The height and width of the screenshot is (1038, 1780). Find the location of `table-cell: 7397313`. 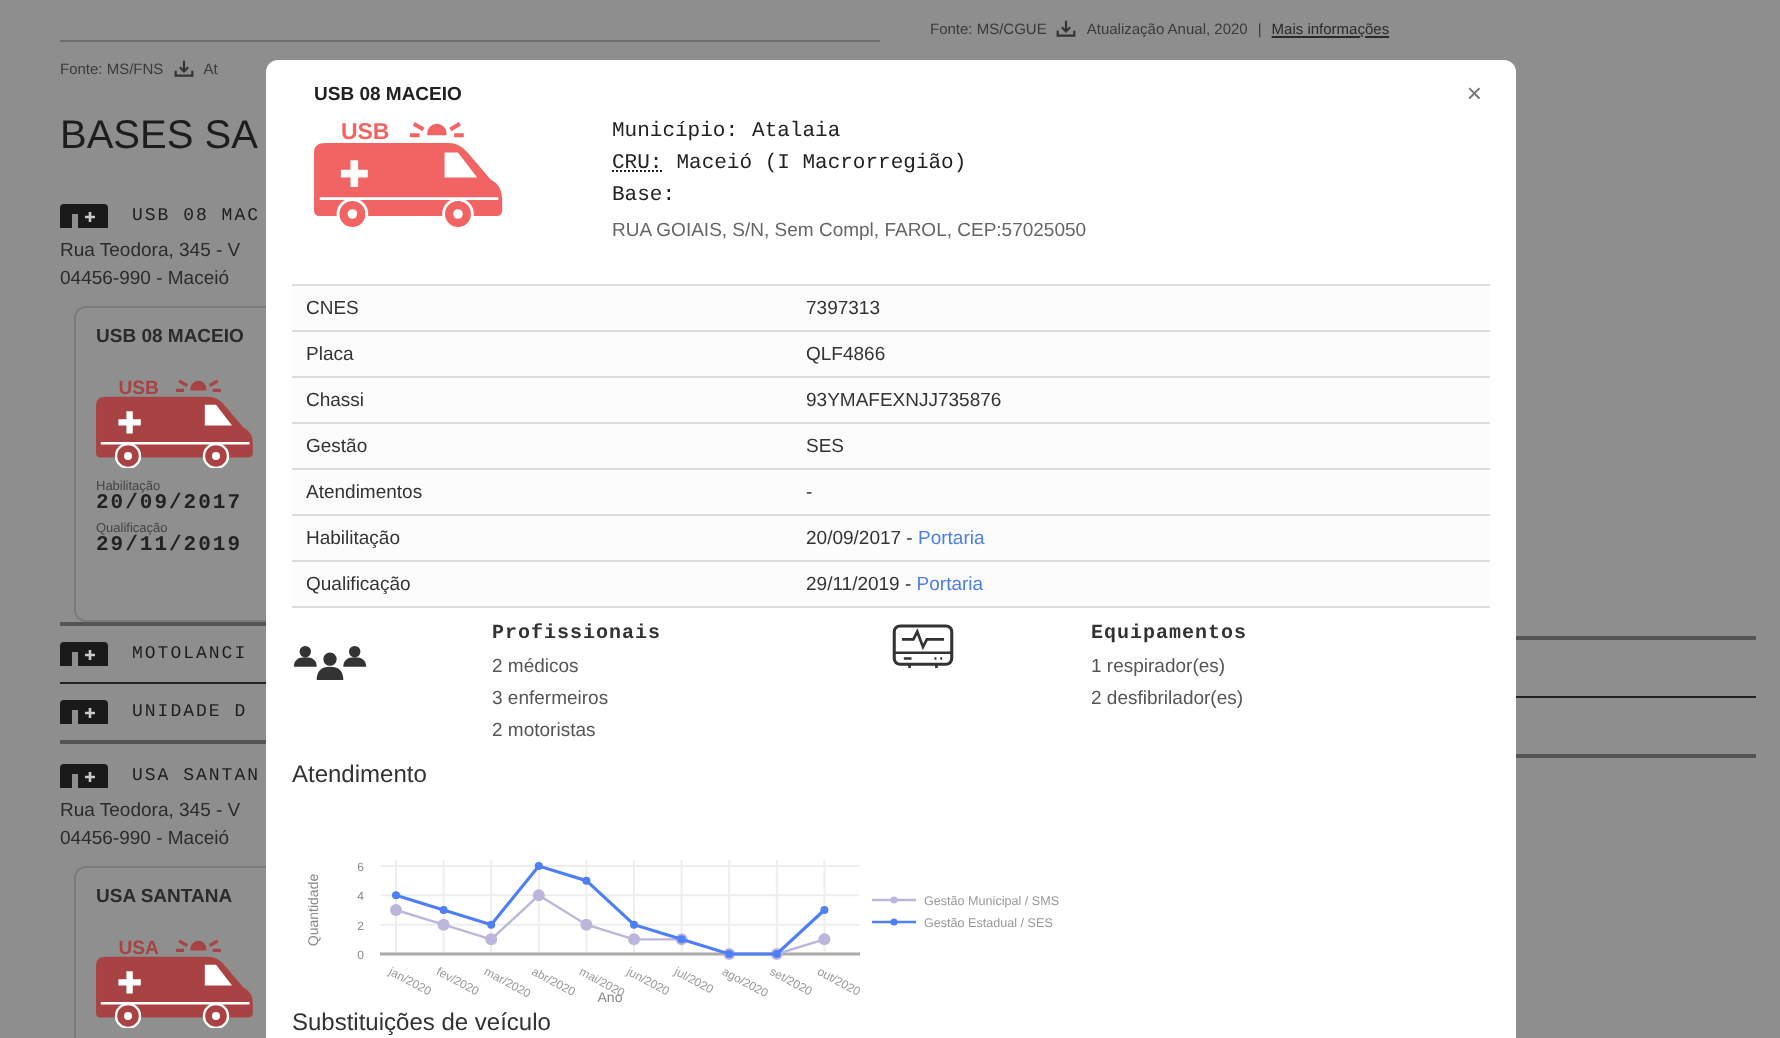

table-cell: 7397313 is located at coordinates (1141, 308).